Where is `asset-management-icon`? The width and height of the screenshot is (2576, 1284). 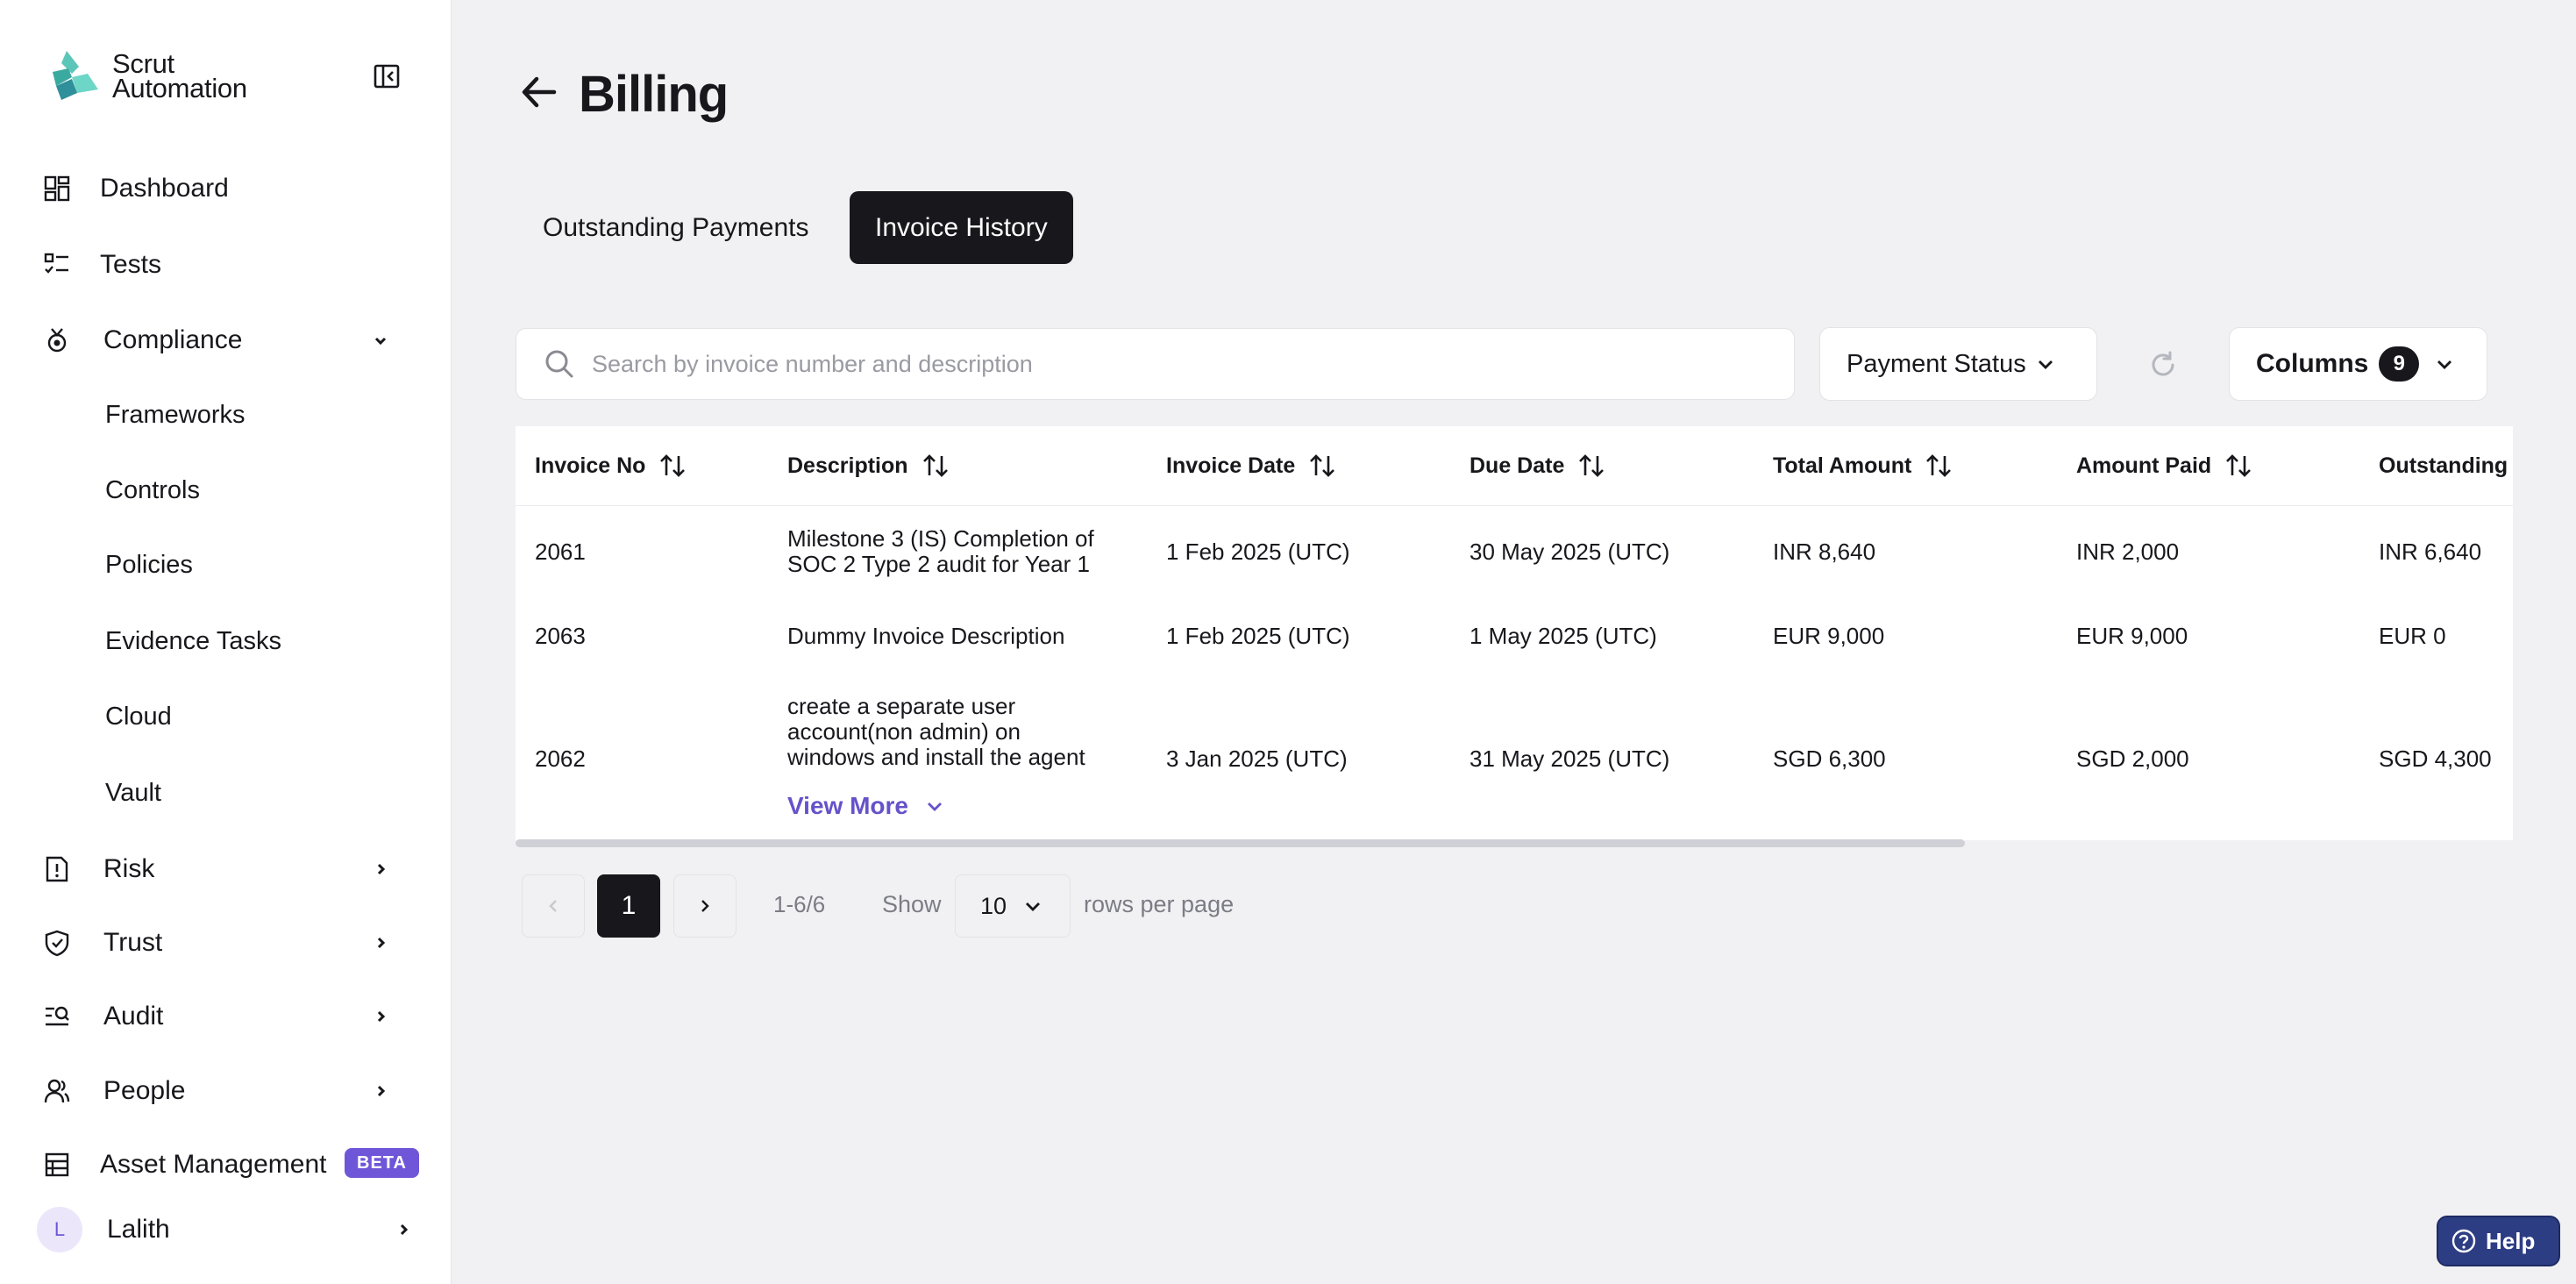 asset-management-icon is located at coordinates (57, 1165).